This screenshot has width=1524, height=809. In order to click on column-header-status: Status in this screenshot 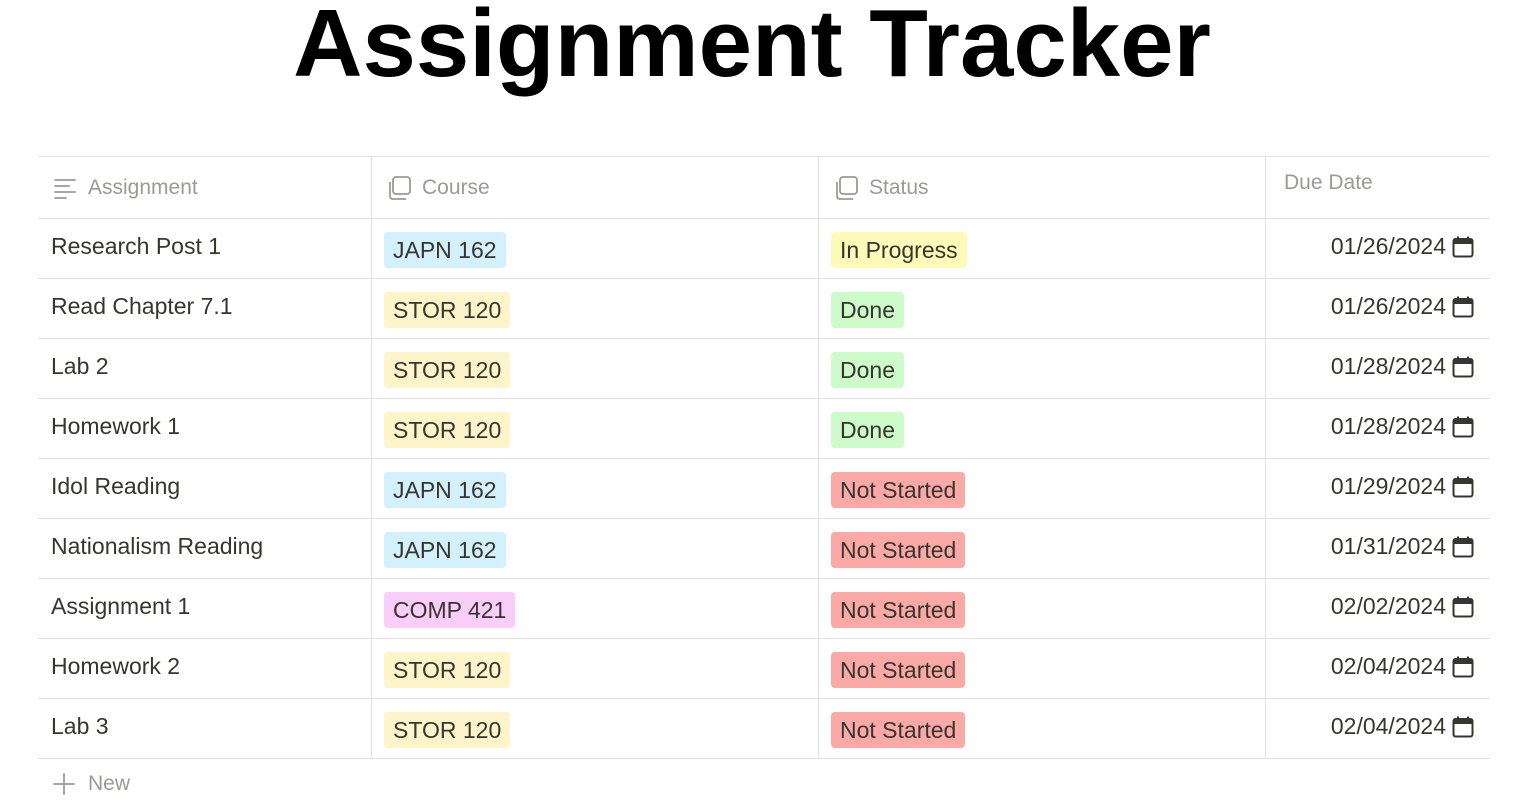, I will do `click(1042, 187)`.